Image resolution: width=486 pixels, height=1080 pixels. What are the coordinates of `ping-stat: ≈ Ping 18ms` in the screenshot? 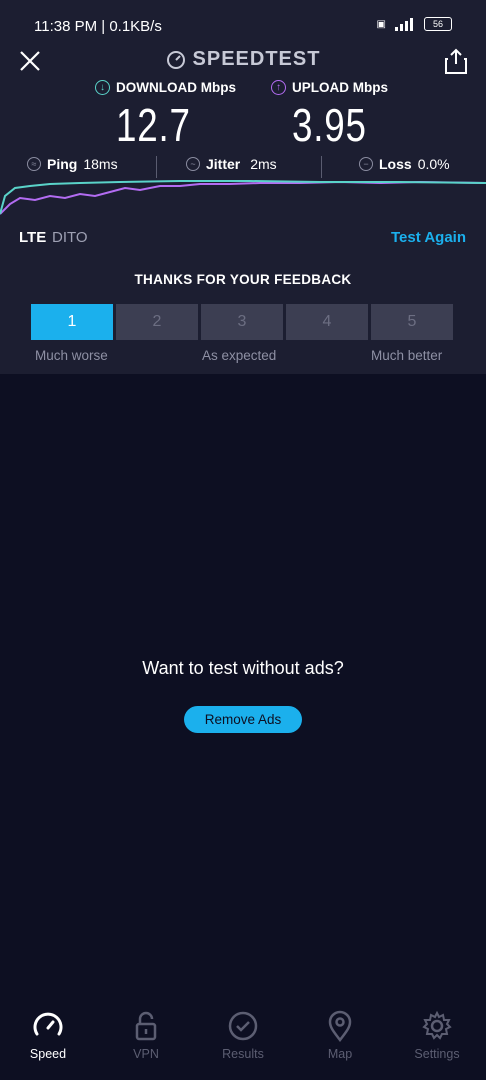 It's located at (72, 164).